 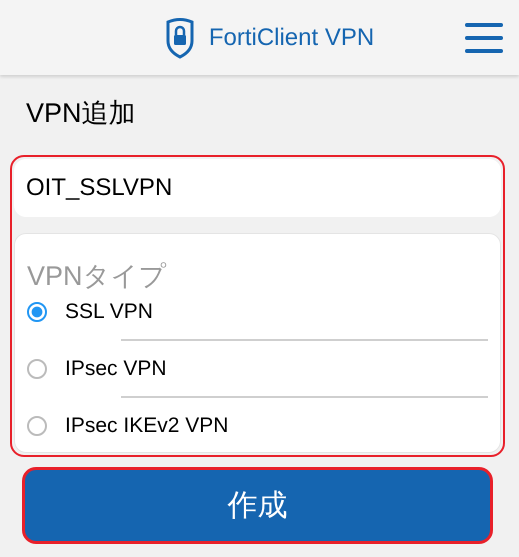 I want to click on page-title: VPN追加, so click(x=81, y=113).